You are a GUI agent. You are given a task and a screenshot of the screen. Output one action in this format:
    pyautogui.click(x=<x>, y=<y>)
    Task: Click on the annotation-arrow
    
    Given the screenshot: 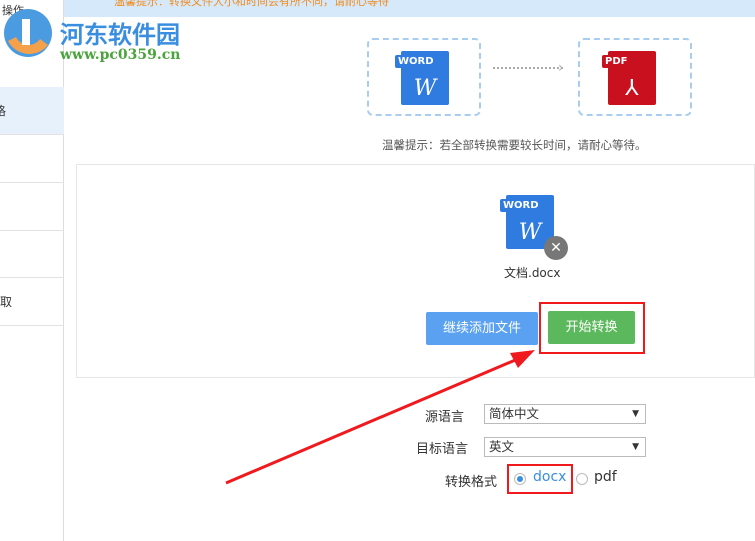 What is the action you would take?
    pyautogui.click(x=380, y=417)
    